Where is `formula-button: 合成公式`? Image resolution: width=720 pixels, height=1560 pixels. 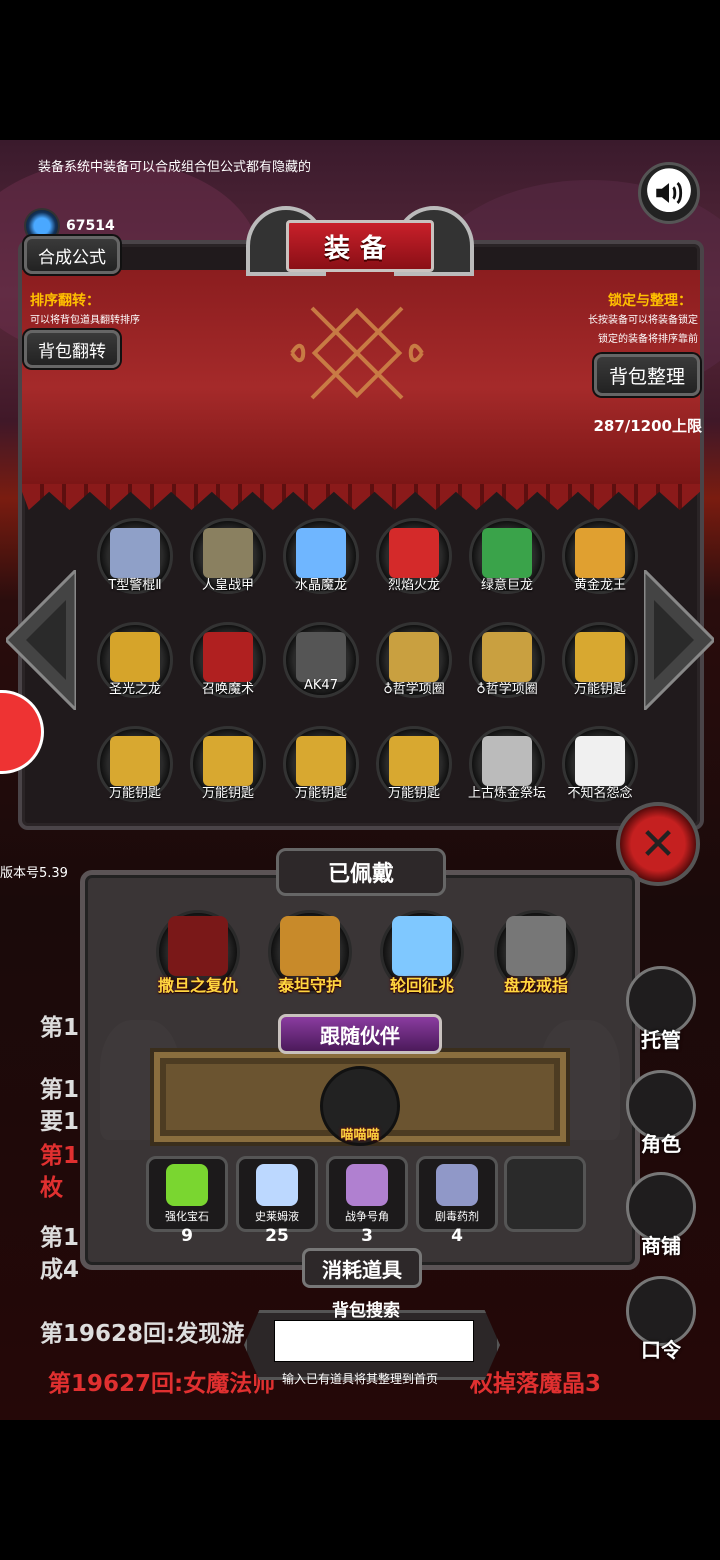
formula-button: 合成公式 is located at coordinates (72, 255).